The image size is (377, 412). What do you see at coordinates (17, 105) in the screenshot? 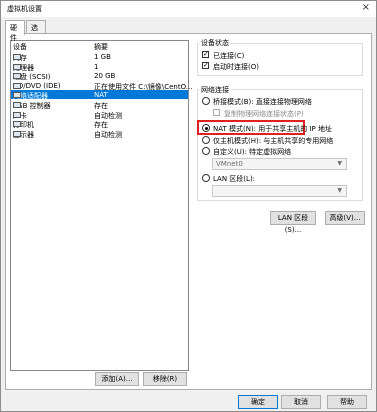
I see `usb-icon` at bounding box center [17, 105].